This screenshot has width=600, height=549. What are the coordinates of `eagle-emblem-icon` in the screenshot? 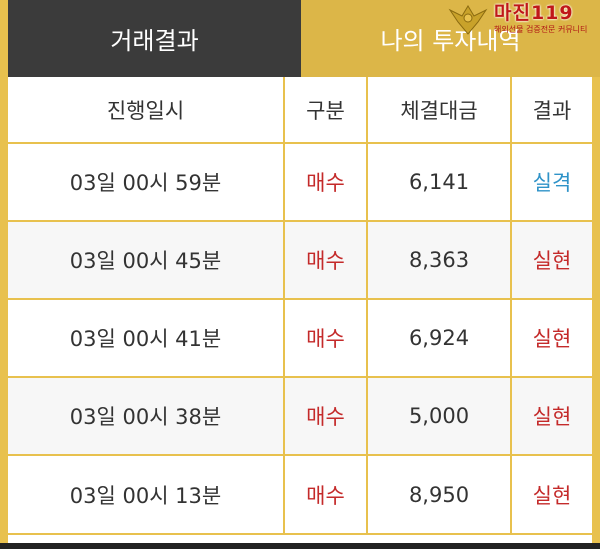 It's located at (468, 20).